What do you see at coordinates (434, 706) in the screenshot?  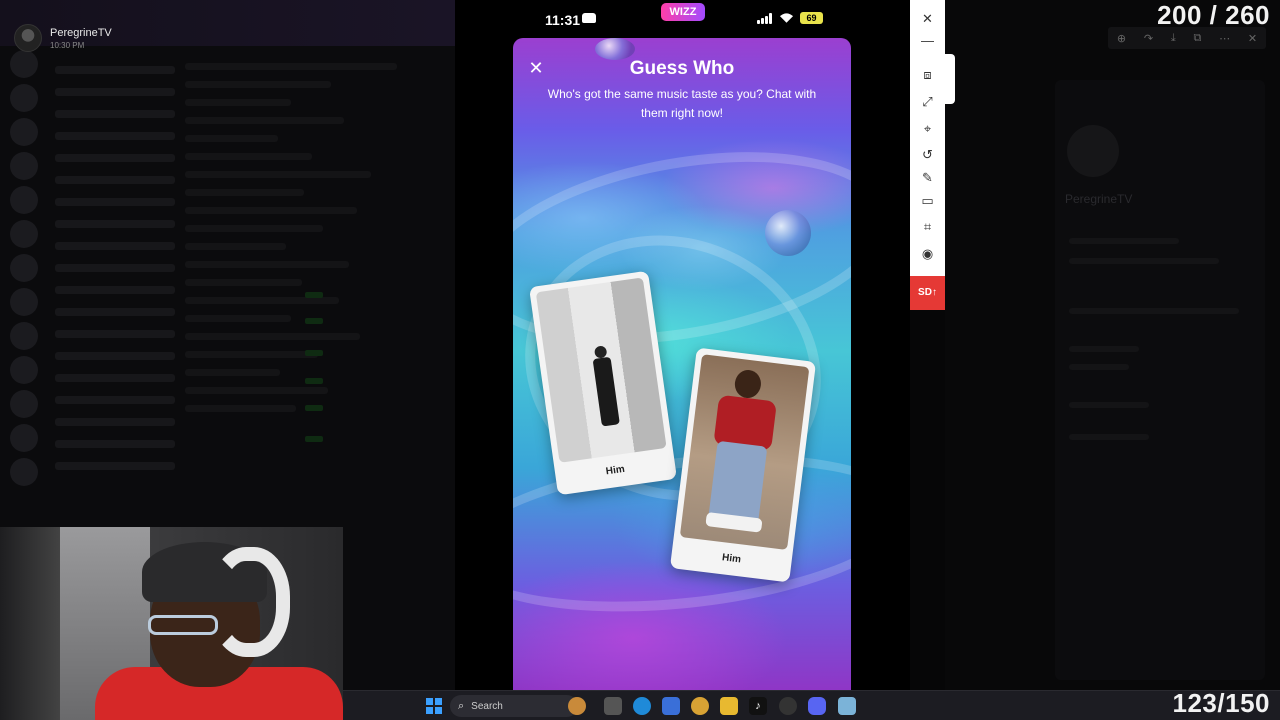 I see `windows-start-icon` at bounding box center [434, 706].